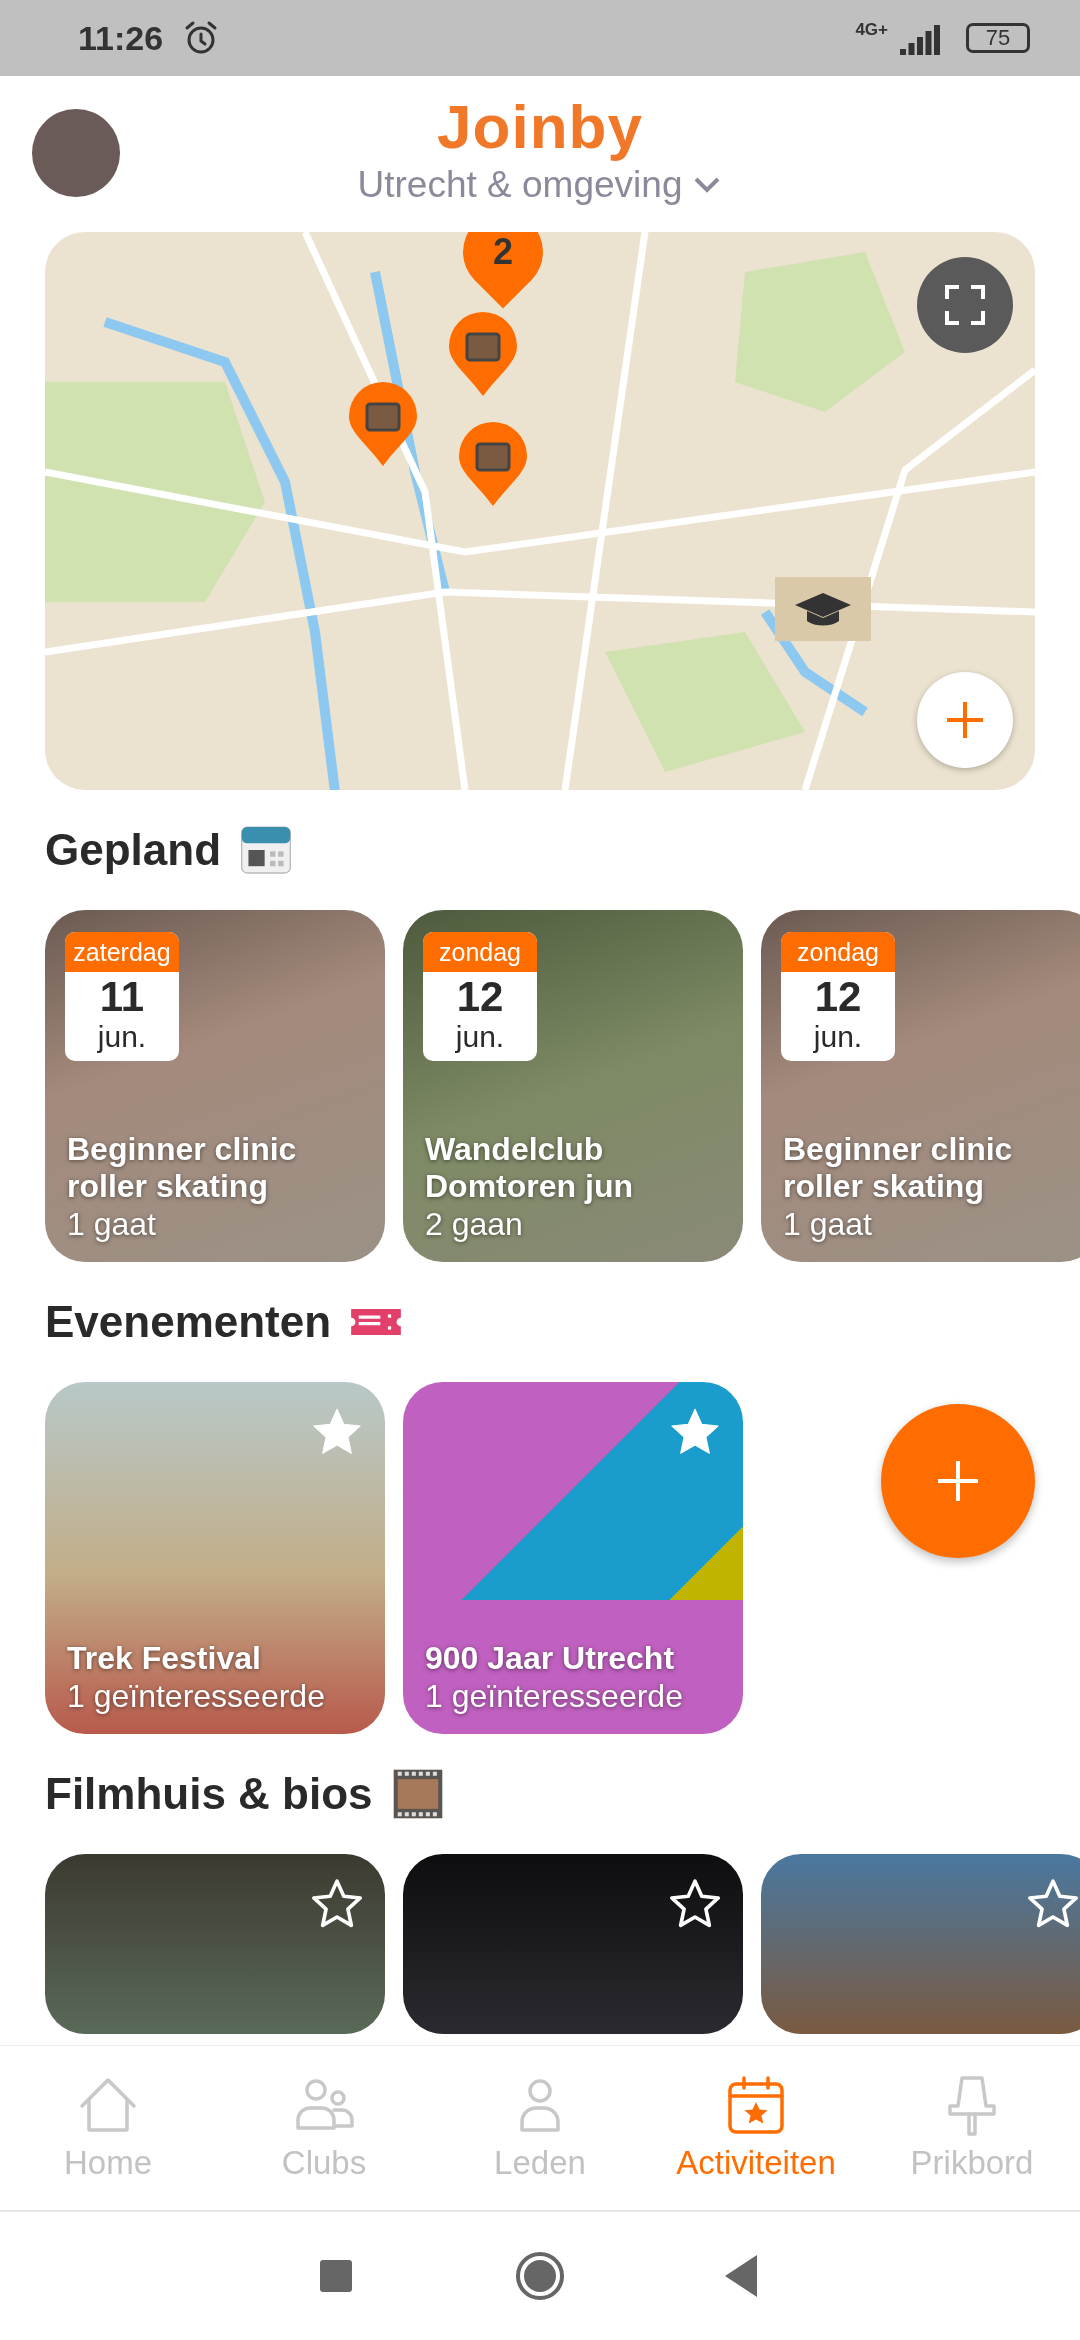  What do you see at coordinates (823, 609) in the screenshot?
I see `graduation-cap-icon` at bounding box center [823, 609].